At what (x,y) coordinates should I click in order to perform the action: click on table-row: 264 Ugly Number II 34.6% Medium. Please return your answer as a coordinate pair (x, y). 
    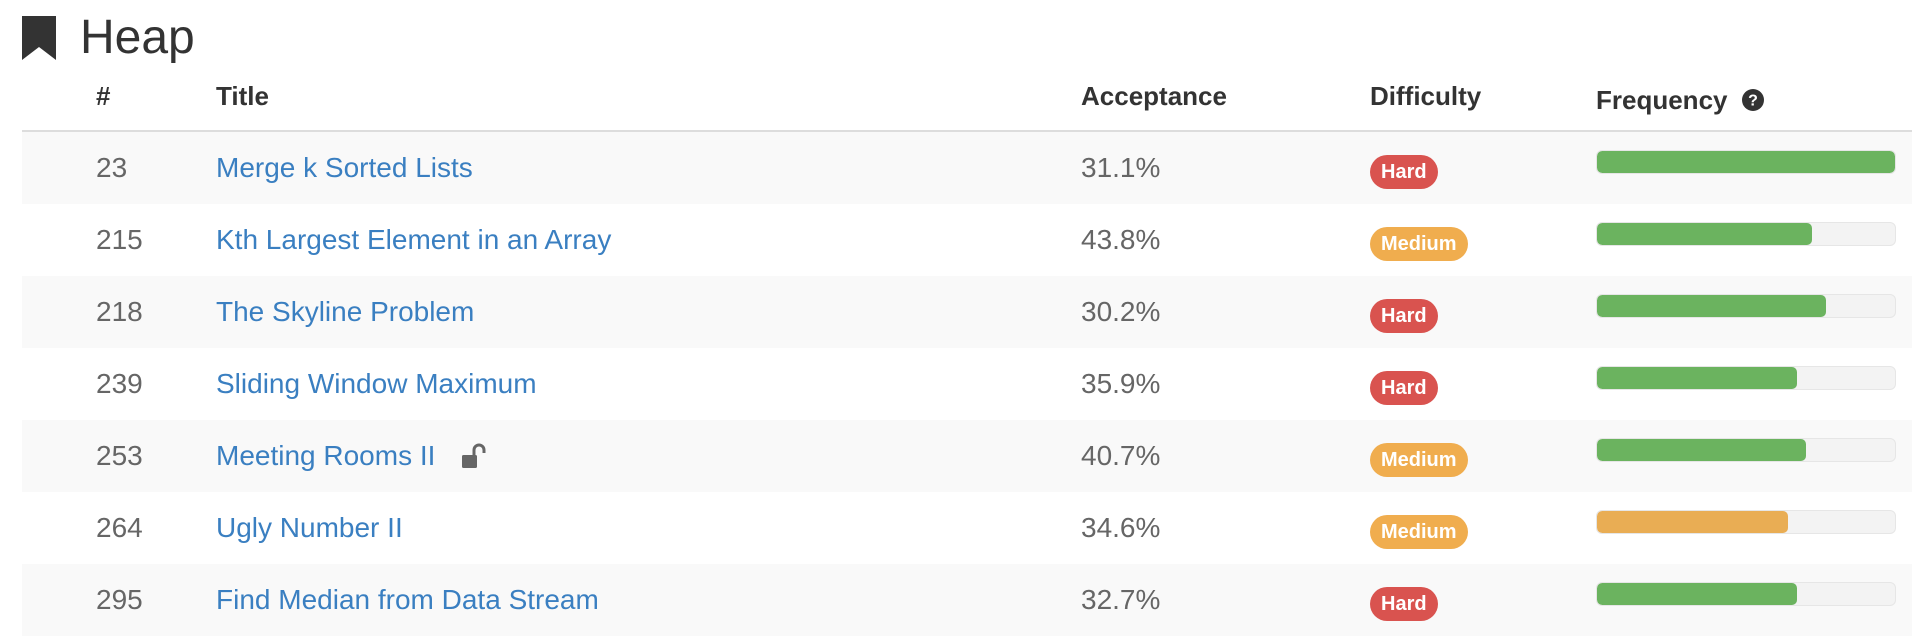
    Looking at the image, I should click on (967, 528).